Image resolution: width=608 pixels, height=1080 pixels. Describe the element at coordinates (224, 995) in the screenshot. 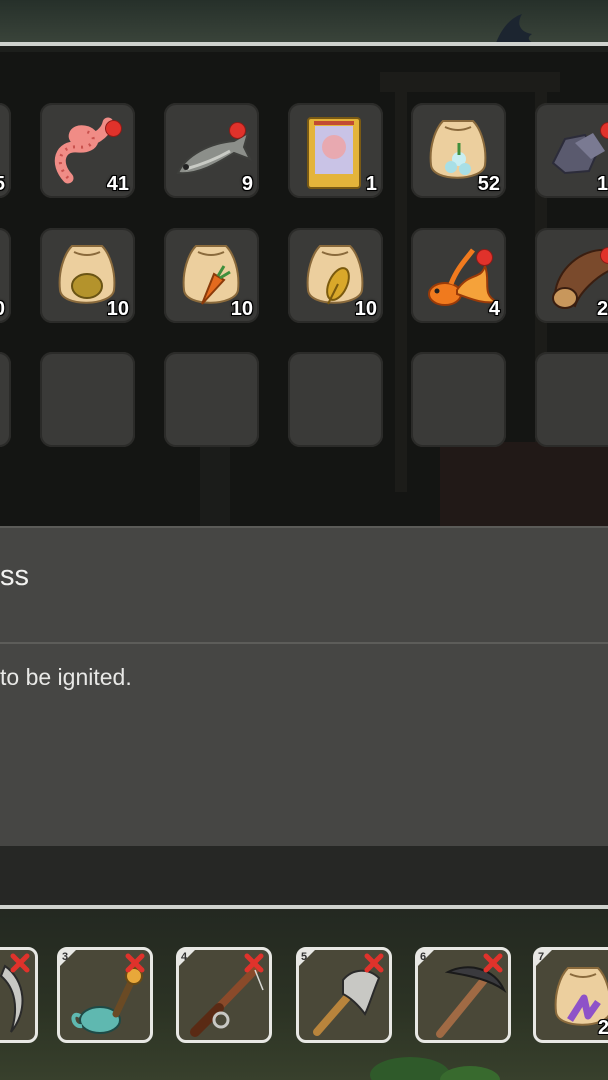

I see `hotbar-slot-4: 4` at that location.